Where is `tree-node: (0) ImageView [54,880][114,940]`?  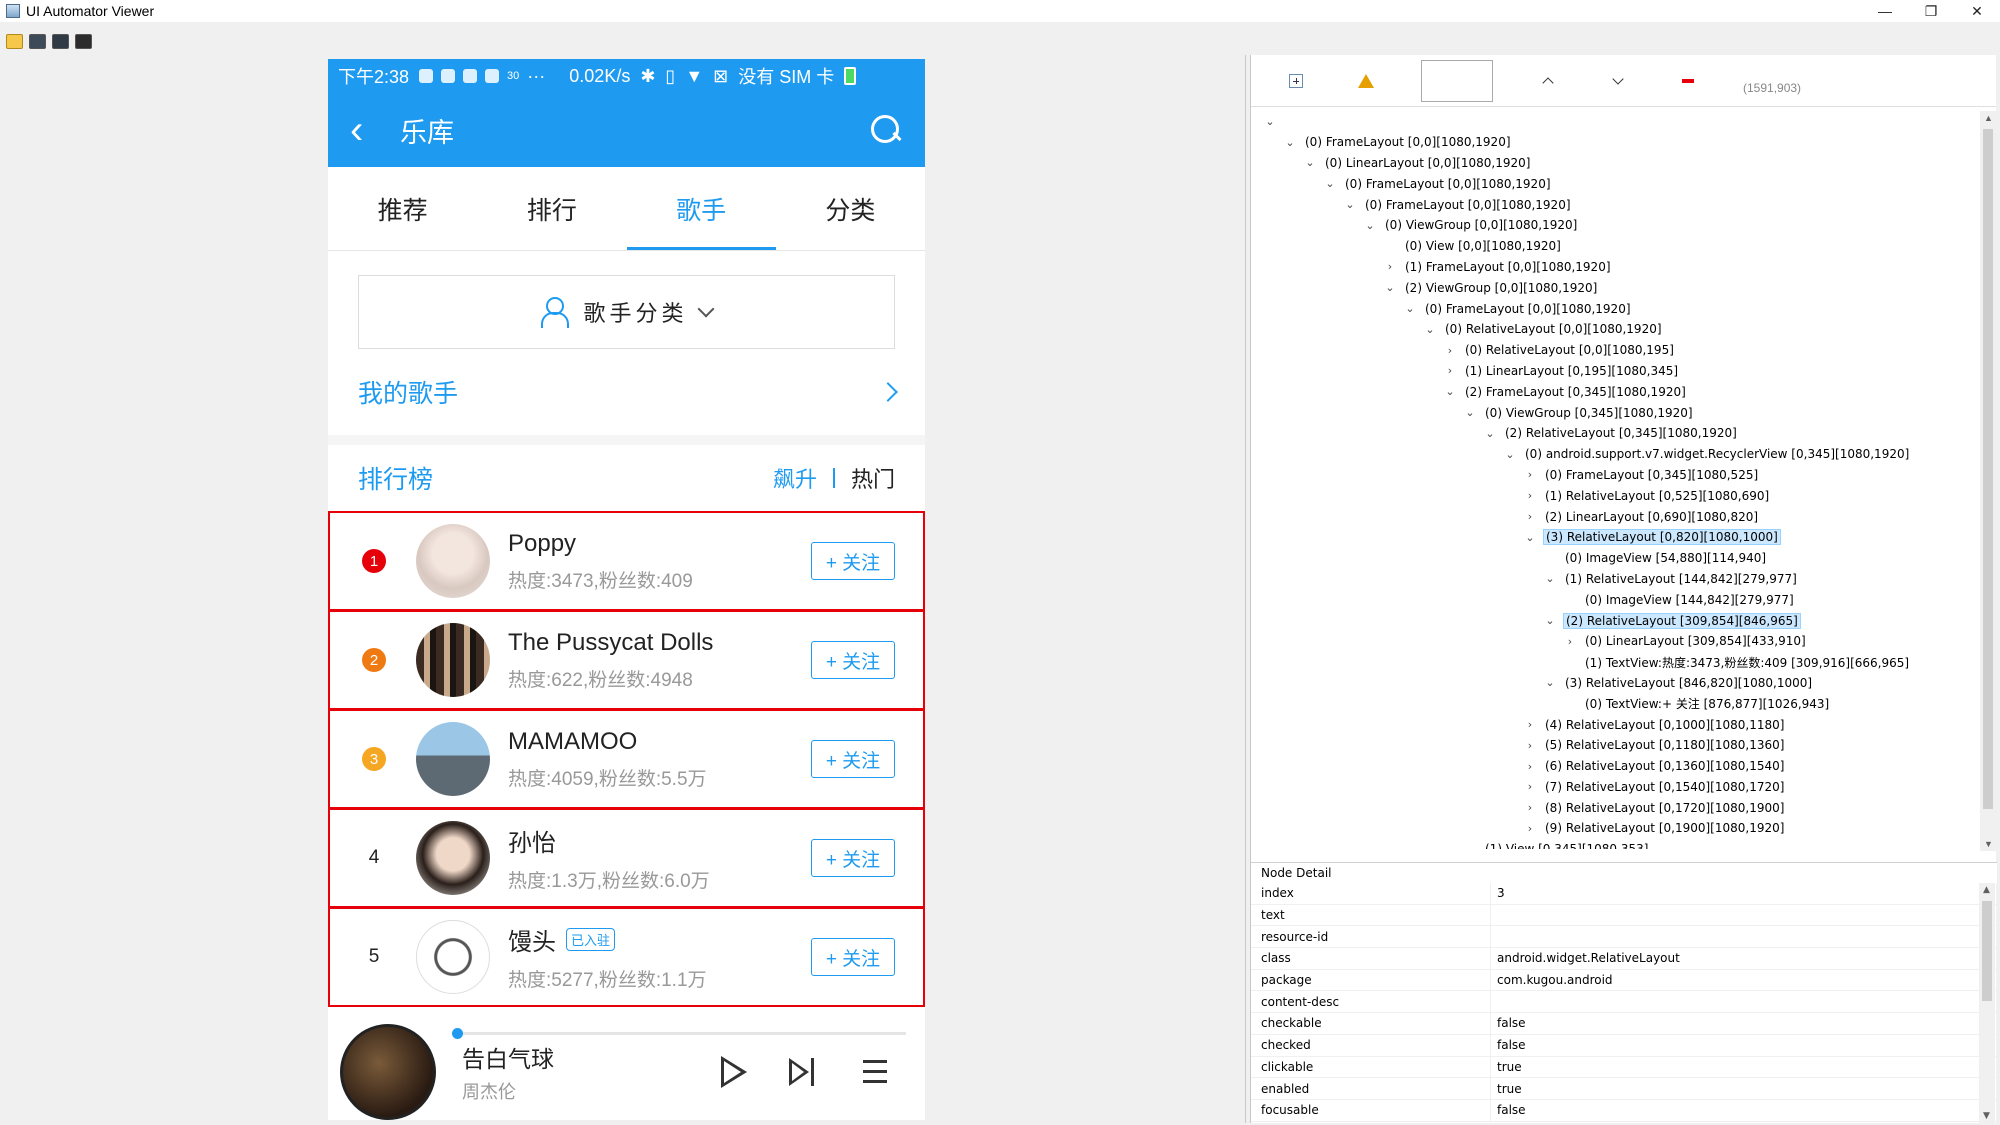
tree-node: (0) ImageView [54,880][114,940] is located at coordinates (1616, 558).